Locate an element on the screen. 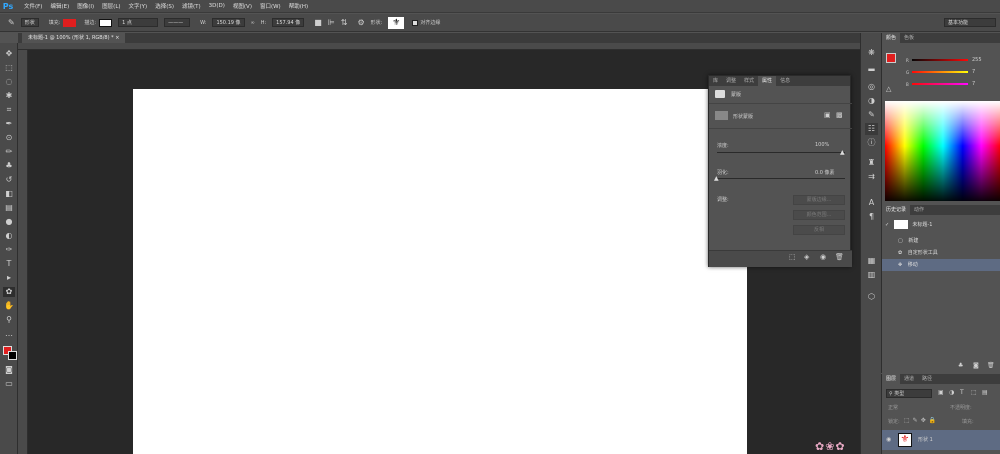 This screenshot has height=454, width=1000. stroke-type-dropdown: ——— is located at coordinates (177, 22).